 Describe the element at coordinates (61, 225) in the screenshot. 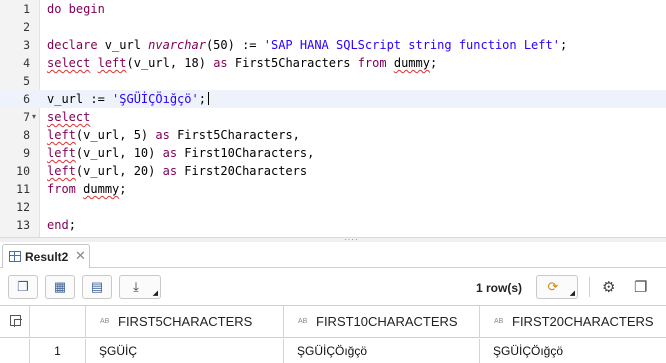

I see `code-text: end;` at that location.